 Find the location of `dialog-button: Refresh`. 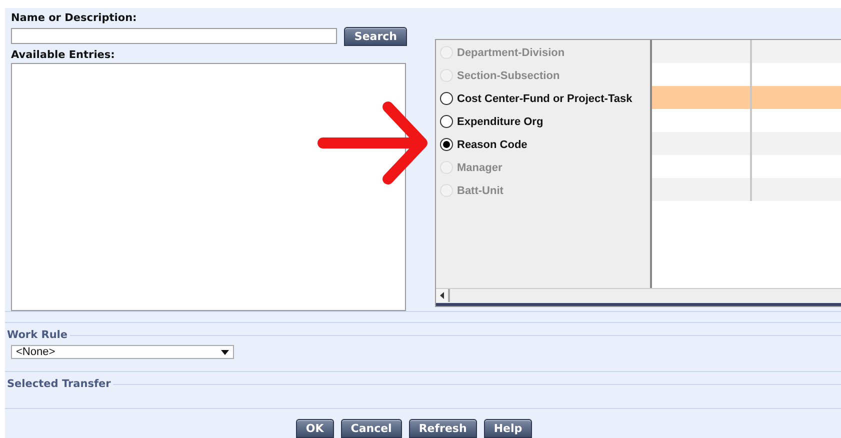

dialog-button: Refresh is located at coordinates (442, 428).